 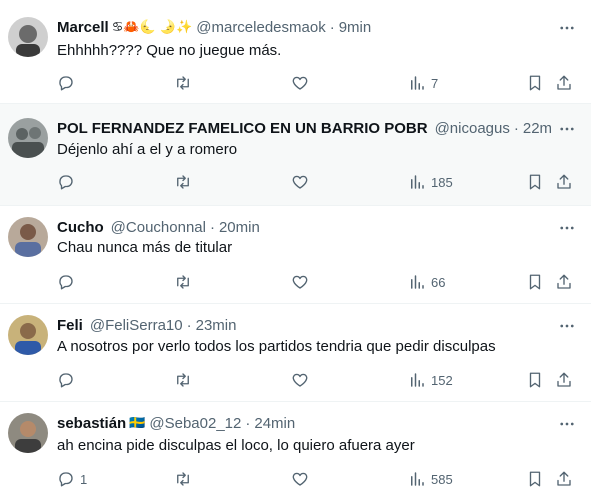 What do you see at coordinates (426, 282) in the screenshot?
I see `views-button: 66` at bounding box center [426, 282].